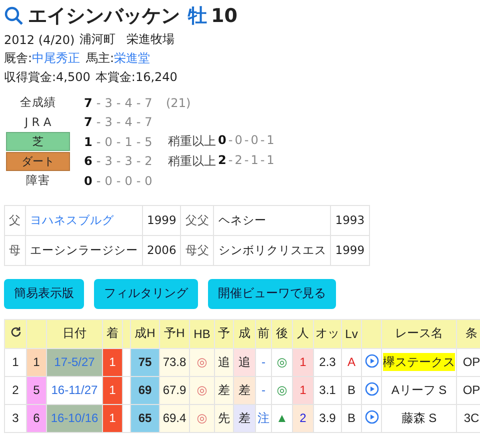 This screenshot has height=434, width=480. What do you see at coordinates (272, 220) in the screenshot?
I see `pedigree-cell: ヘネシー` at bounding box center [272, 220].